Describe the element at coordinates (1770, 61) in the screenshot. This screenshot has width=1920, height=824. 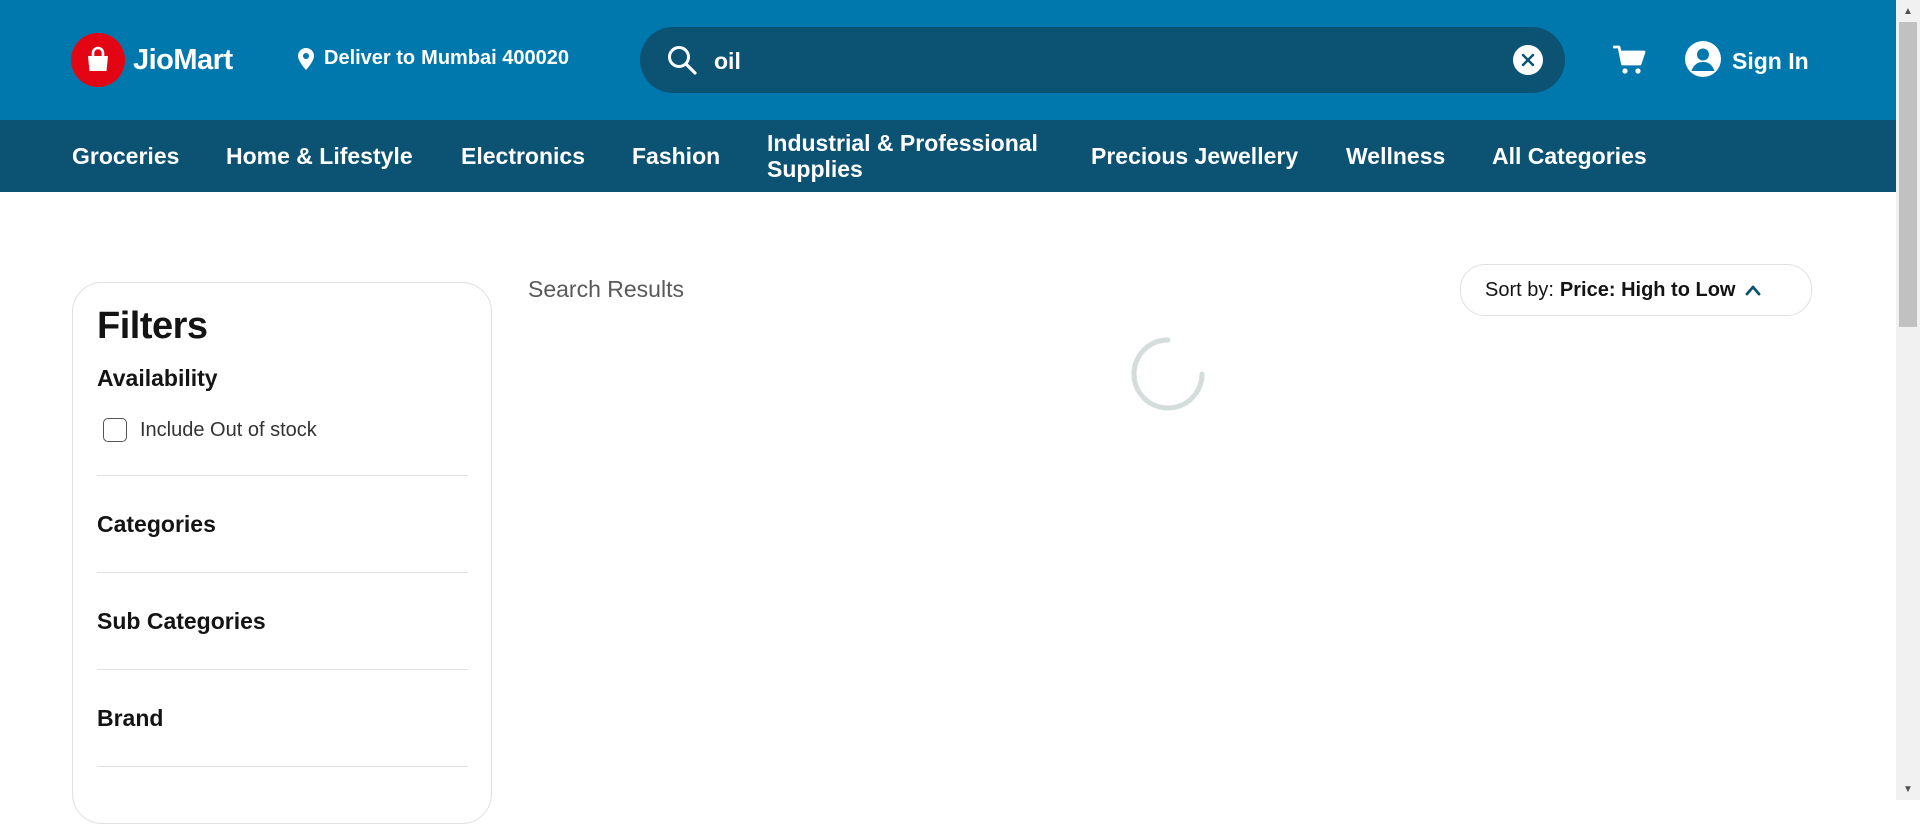
I see `sign-in-label: Sign In` at that location.